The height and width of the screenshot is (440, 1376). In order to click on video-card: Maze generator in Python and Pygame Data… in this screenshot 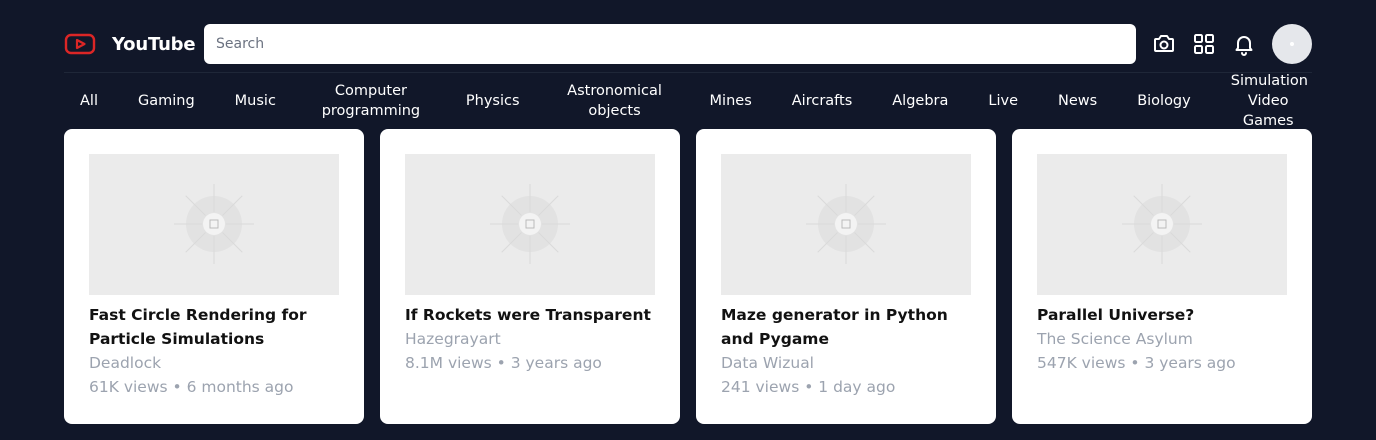, I will do `click(846, 276)`.